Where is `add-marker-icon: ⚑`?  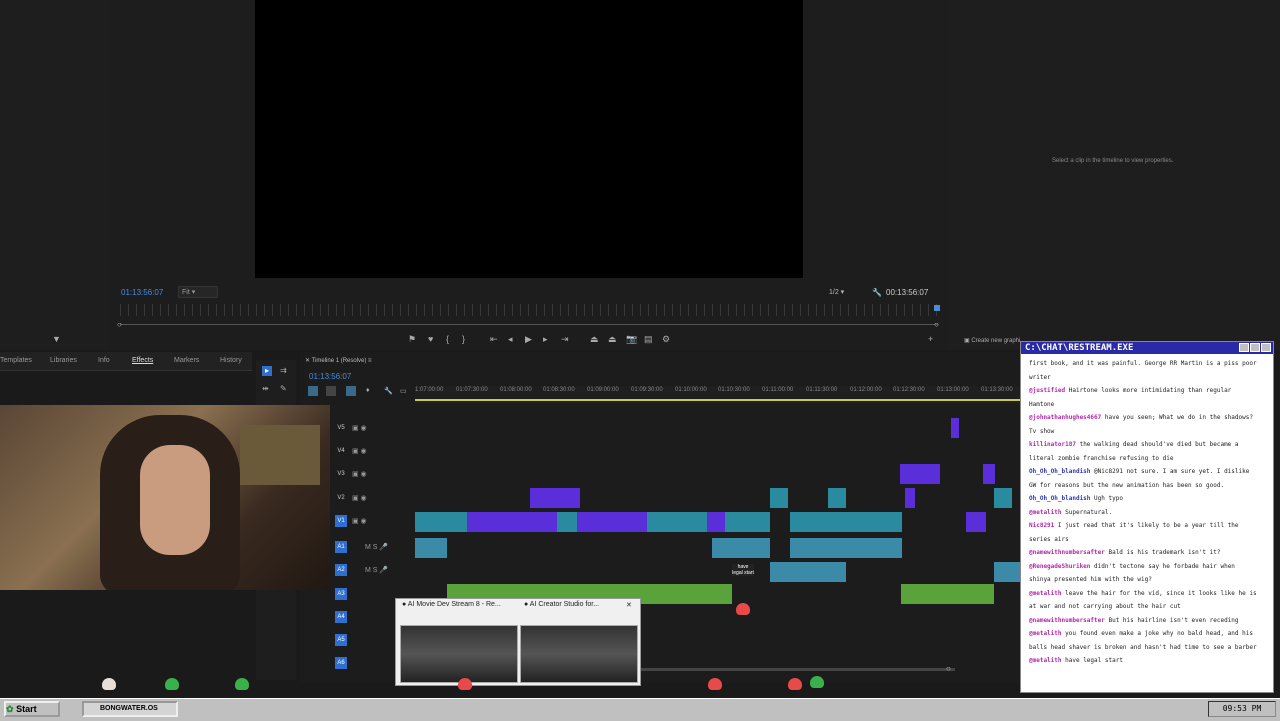
add-marker-icon: ⚑ is located at coordinates (412, 339).